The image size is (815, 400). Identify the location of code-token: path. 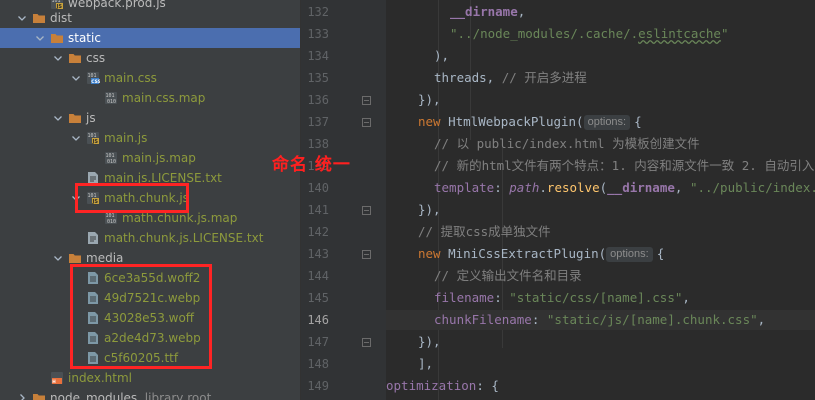
(524, 187).